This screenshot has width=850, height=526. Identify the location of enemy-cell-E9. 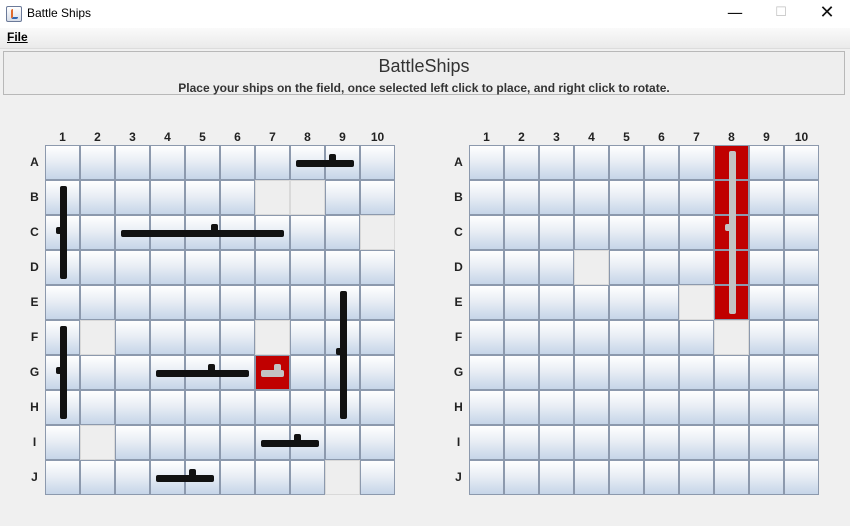
(766, 302).